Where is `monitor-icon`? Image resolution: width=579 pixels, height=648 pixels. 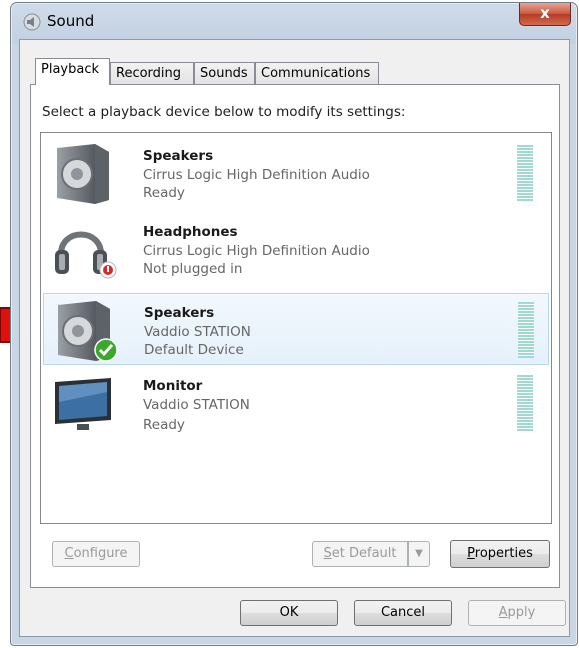
monitor-icon is located at coordinates (83, 404).